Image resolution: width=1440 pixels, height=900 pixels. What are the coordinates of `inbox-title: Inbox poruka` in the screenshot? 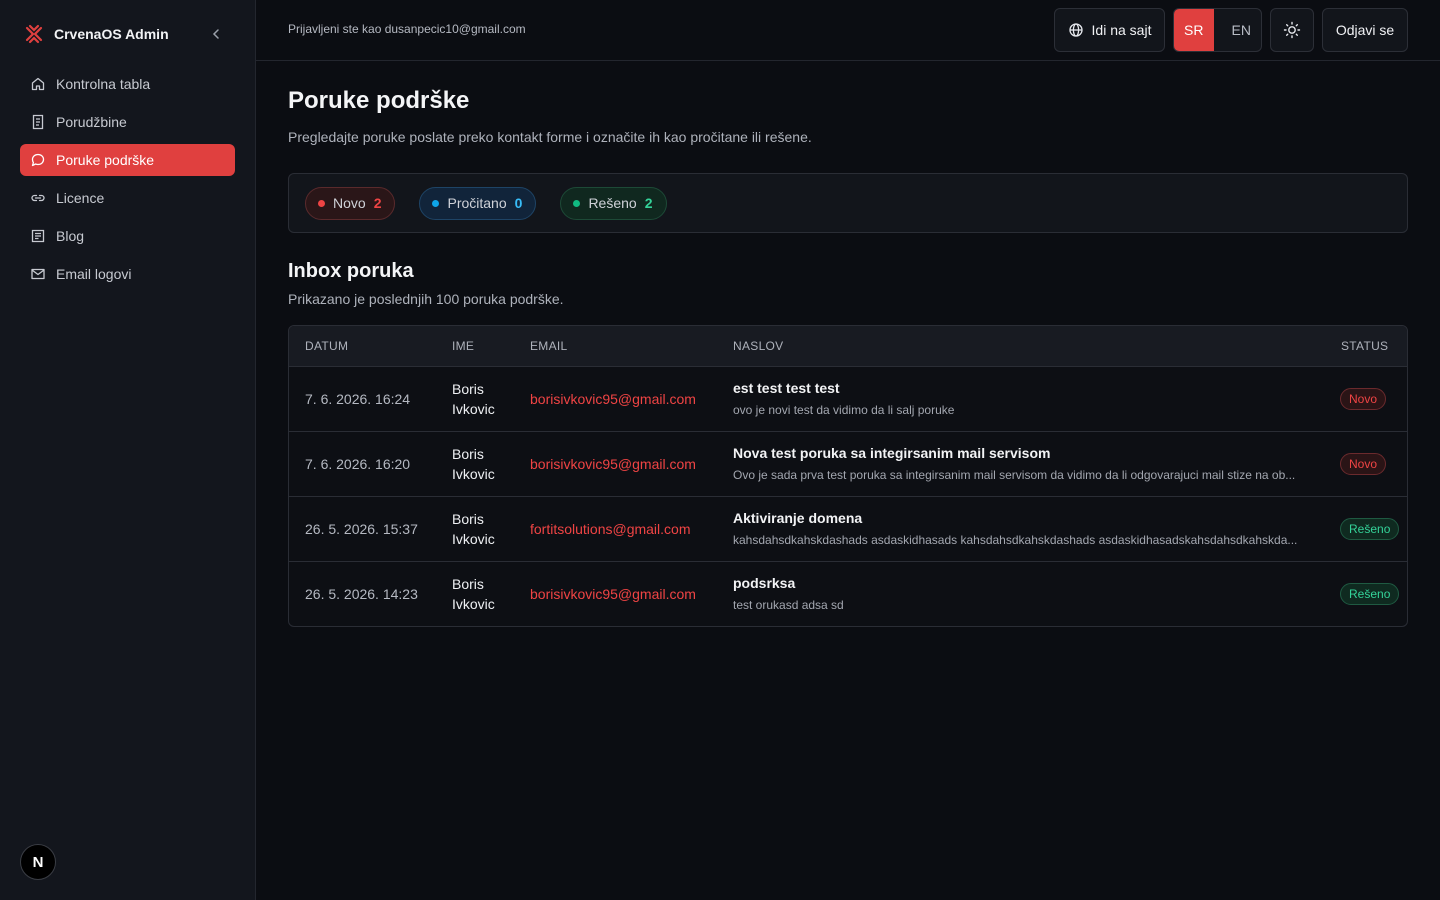 It's located at (351, 271).